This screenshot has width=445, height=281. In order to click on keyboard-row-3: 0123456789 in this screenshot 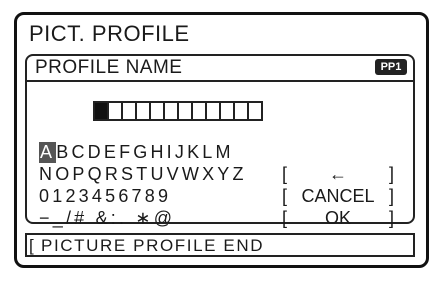, I will do `click(105, 196)`.